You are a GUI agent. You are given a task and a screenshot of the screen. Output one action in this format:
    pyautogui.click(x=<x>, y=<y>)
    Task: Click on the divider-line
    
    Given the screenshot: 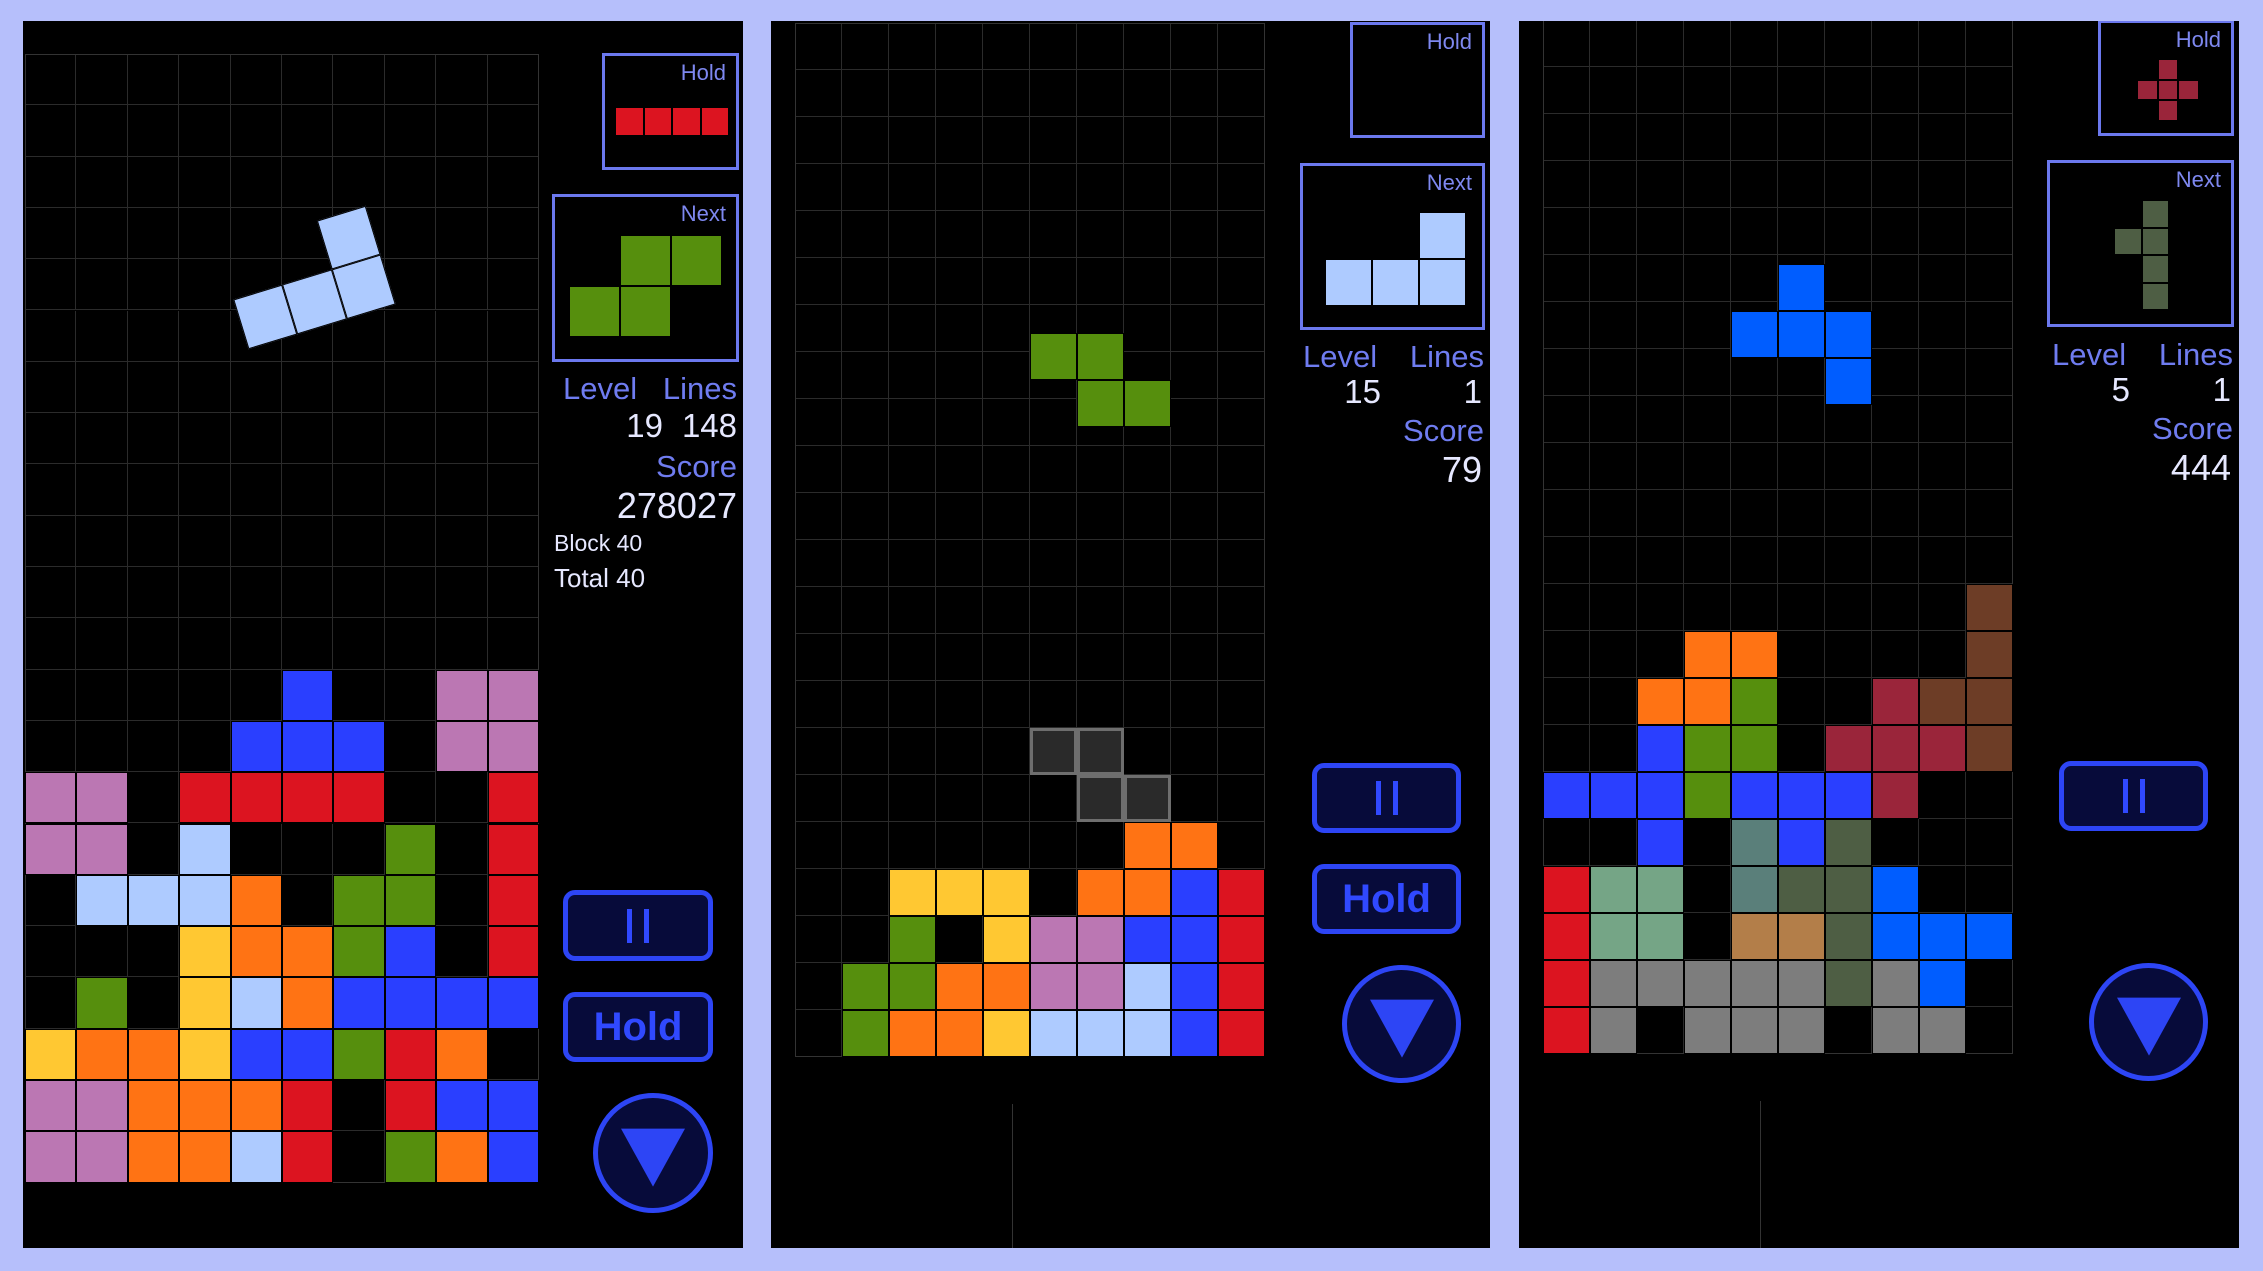 What is the action you would take?
    pyautogui.click(x=1760, y=1174)
    